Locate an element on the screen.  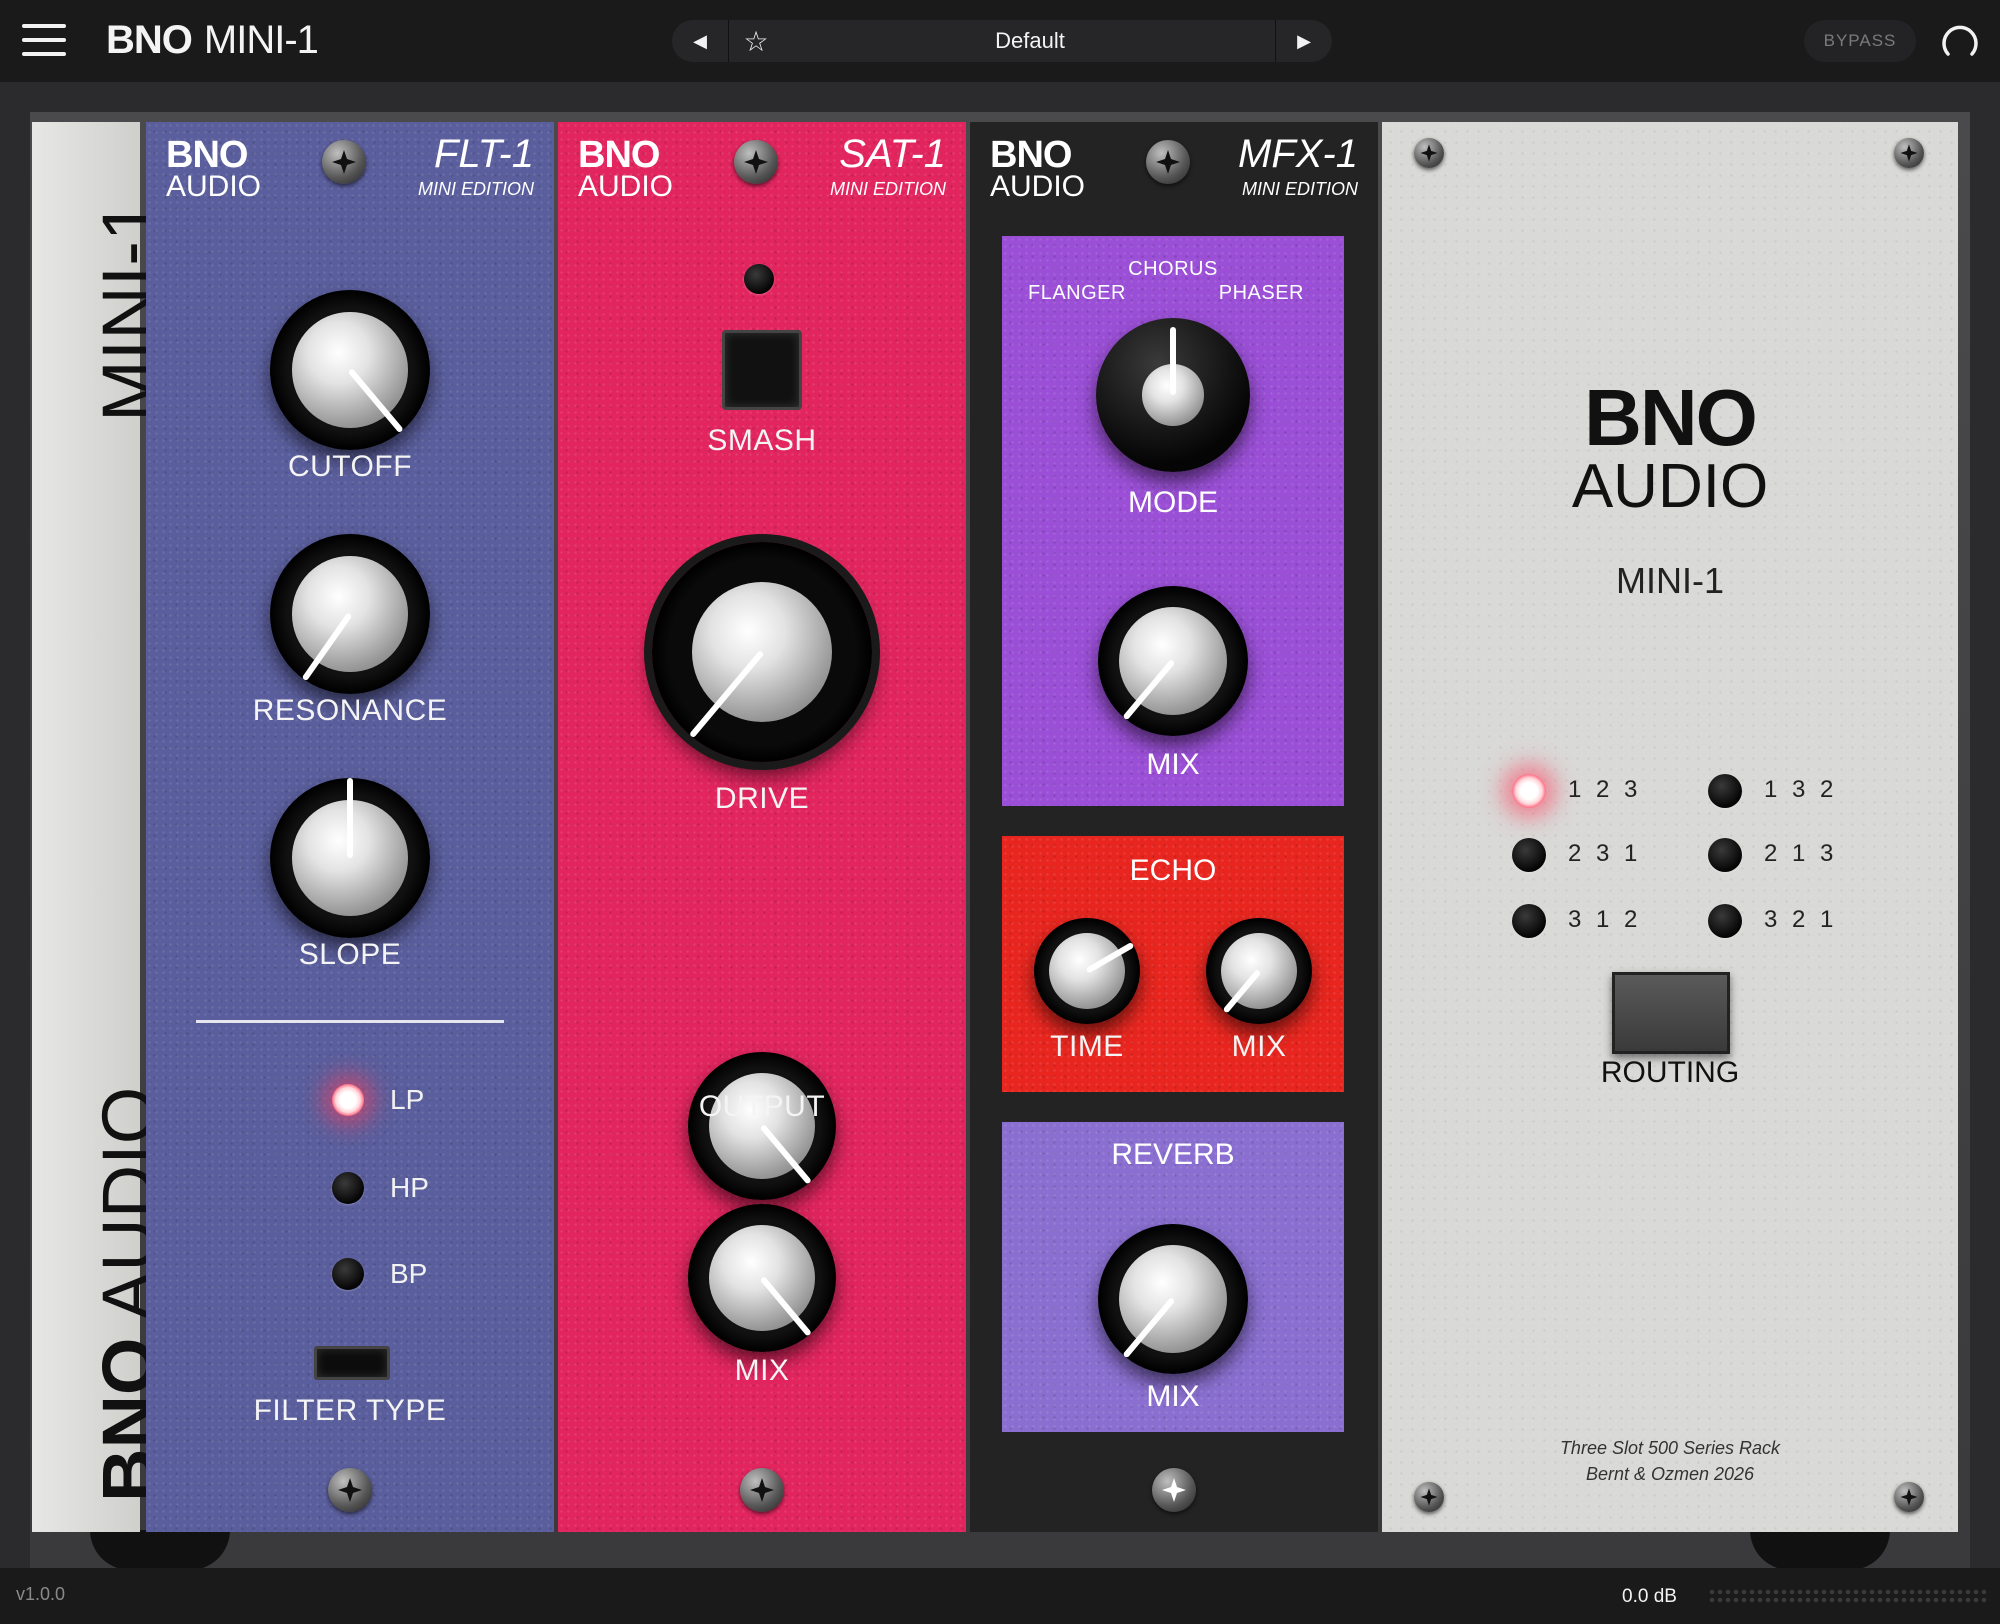
slope-knob is located at coordinates (350, 858).